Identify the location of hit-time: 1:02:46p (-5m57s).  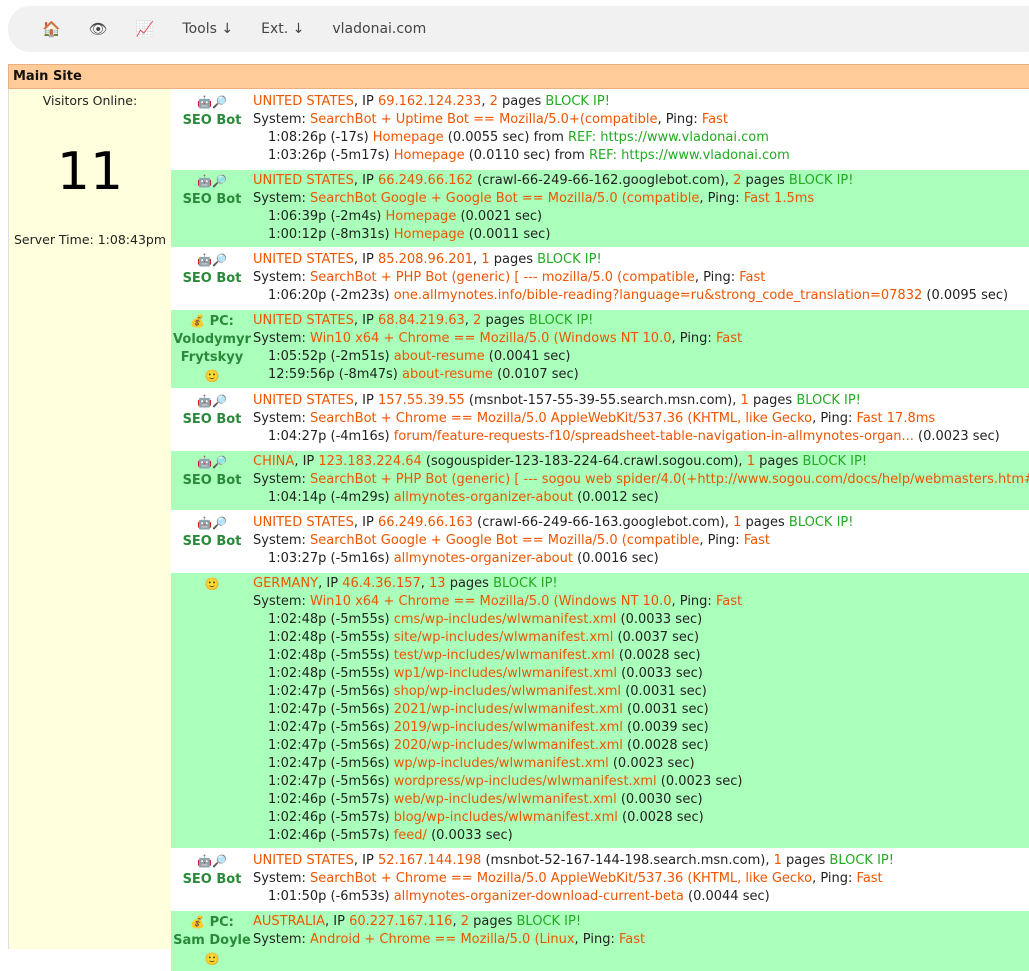
(331, 835).